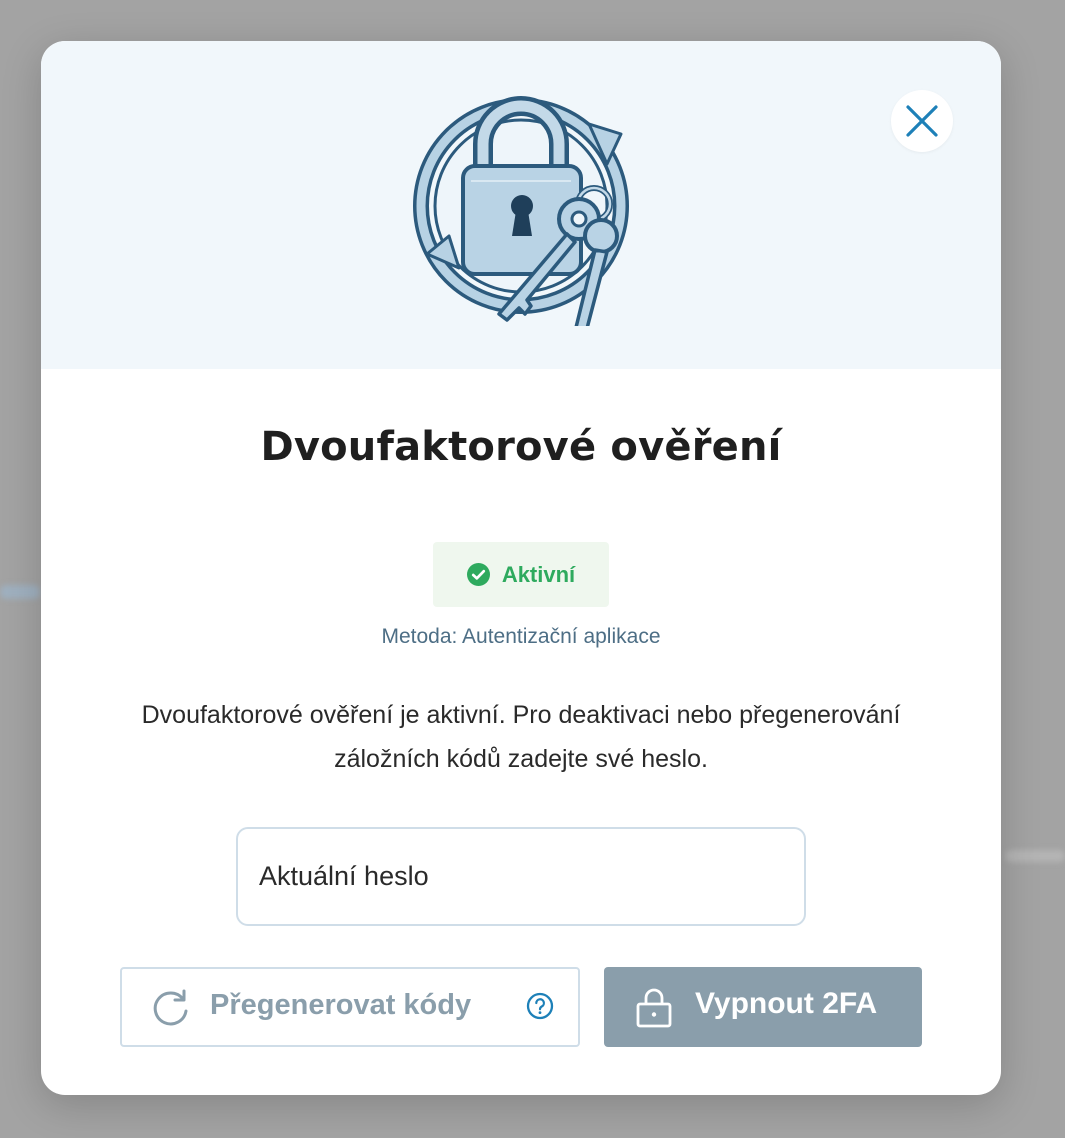  Describe the element at coordinates (521, 636) in the screenshot. I see `method-text: Metoda: Autentizační aplikace` at that location.